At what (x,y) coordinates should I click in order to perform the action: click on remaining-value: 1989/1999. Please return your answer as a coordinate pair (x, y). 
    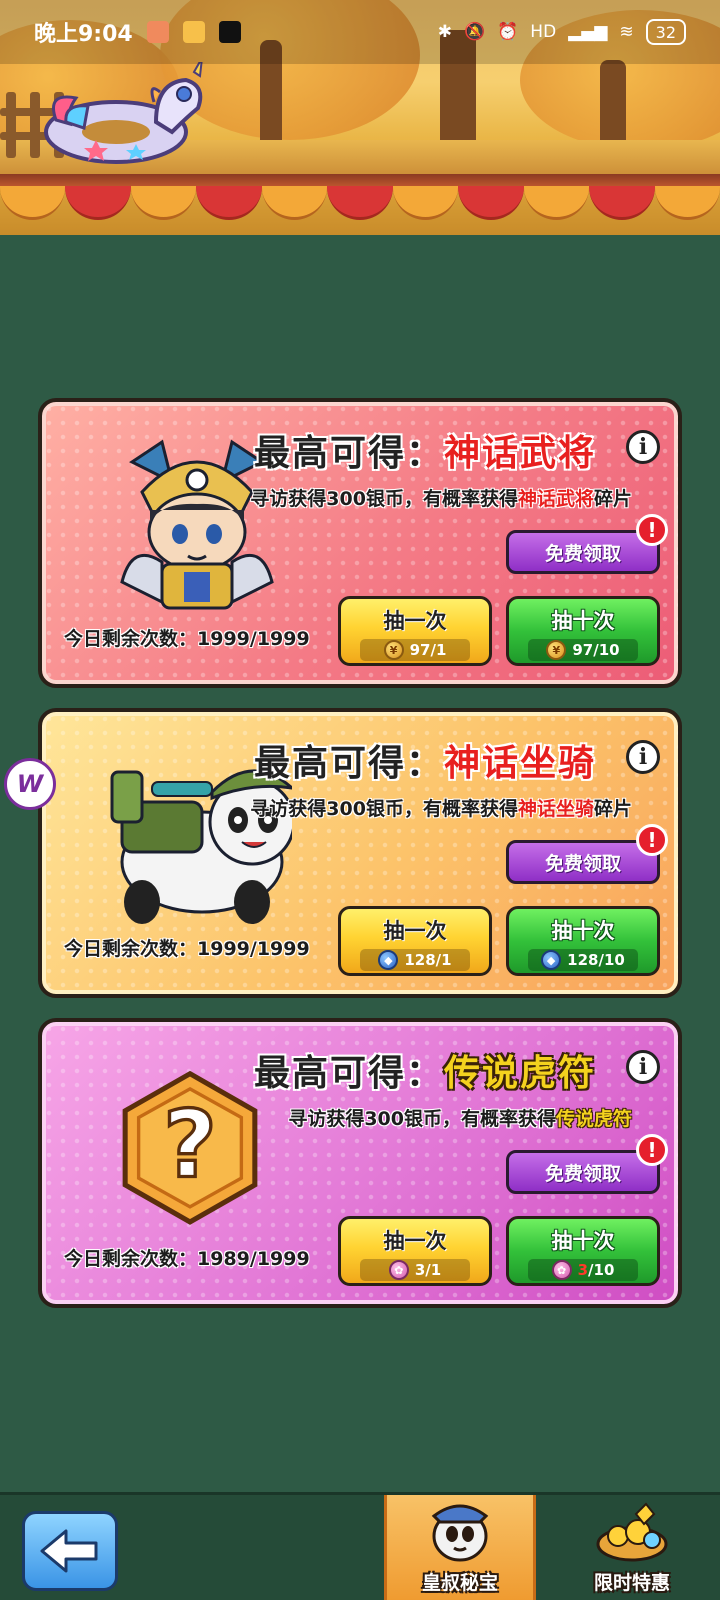
    Looking at the image, I should click on (253, 1259).